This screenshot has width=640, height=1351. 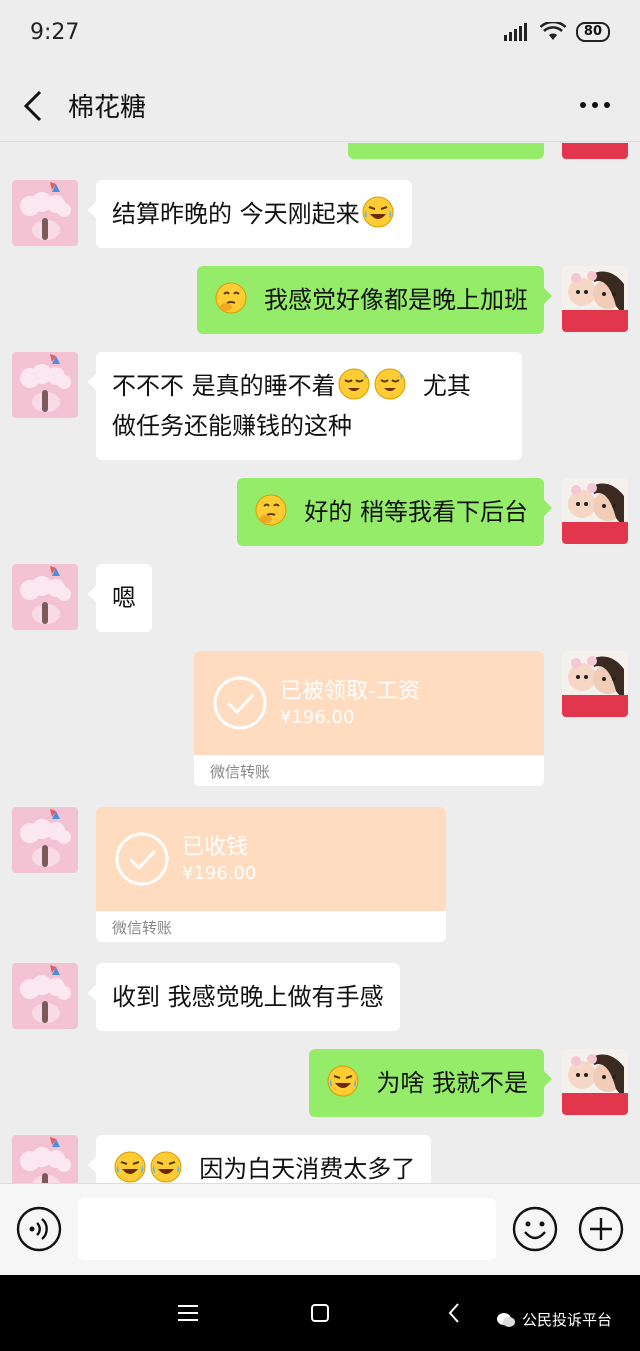 I want to click on watermark: 公民投诉平台, so click(x=554, y=1319).